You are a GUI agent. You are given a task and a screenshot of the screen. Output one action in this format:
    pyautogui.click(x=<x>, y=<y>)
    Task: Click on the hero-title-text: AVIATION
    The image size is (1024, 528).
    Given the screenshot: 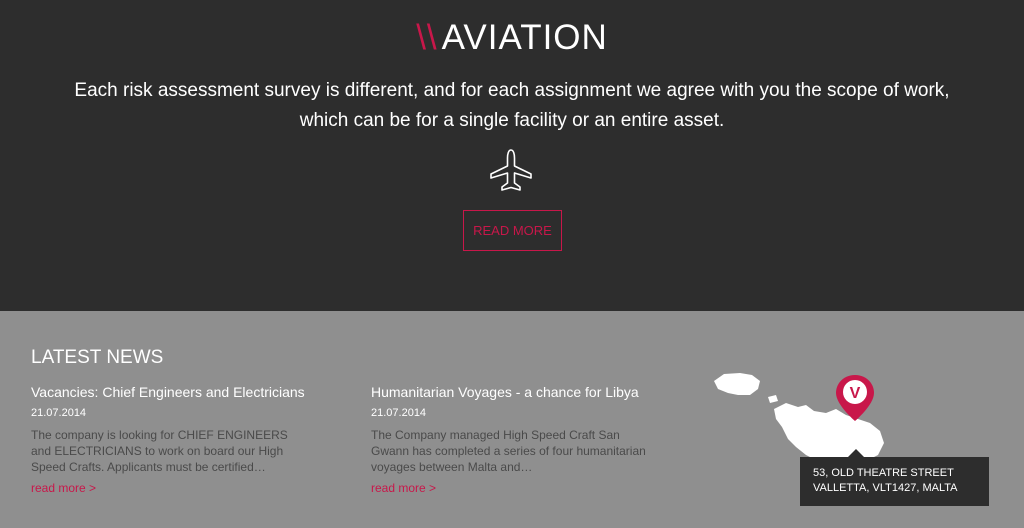 What is the action you would take?
    pyautogui.click(x=524, y=37)
    